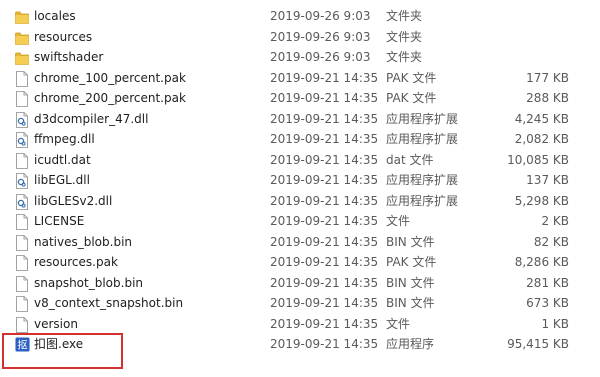 The width and height of the screenshot is (600, 377). What do you see at coordinates (83, 241) in the screenshot?
I see `file-name: natives_blob.bin` at bounding box center [83, 241].